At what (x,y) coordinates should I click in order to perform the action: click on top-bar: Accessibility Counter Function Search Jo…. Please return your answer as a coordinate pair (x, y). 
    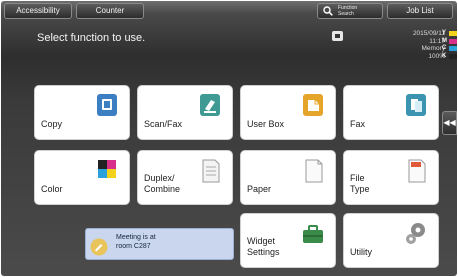
    Looking at the image, I should click on (229, 11).